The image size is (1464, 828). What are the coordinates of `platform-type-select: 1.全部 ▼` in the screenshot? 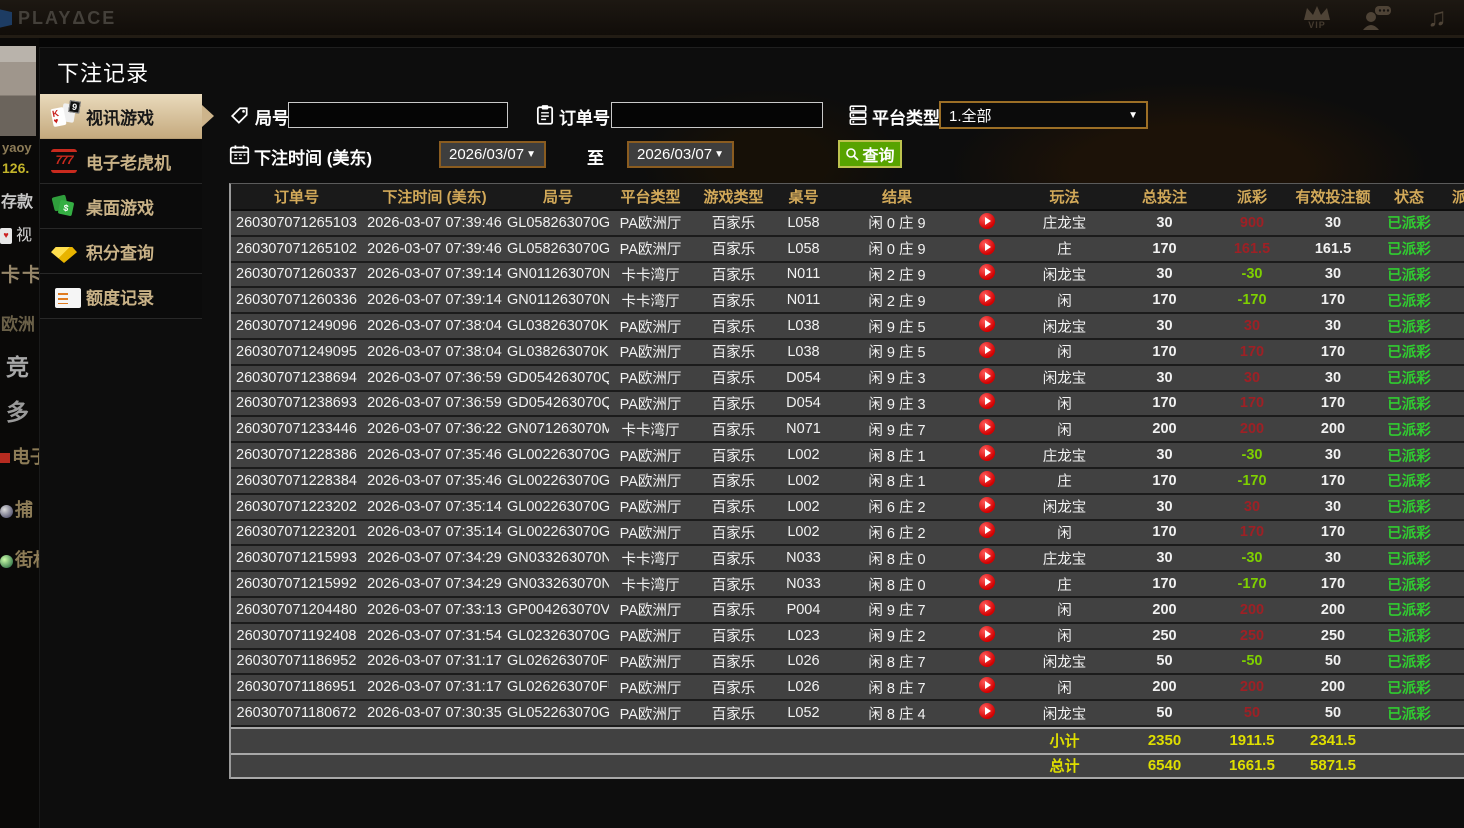 It's located at (1043, 115).